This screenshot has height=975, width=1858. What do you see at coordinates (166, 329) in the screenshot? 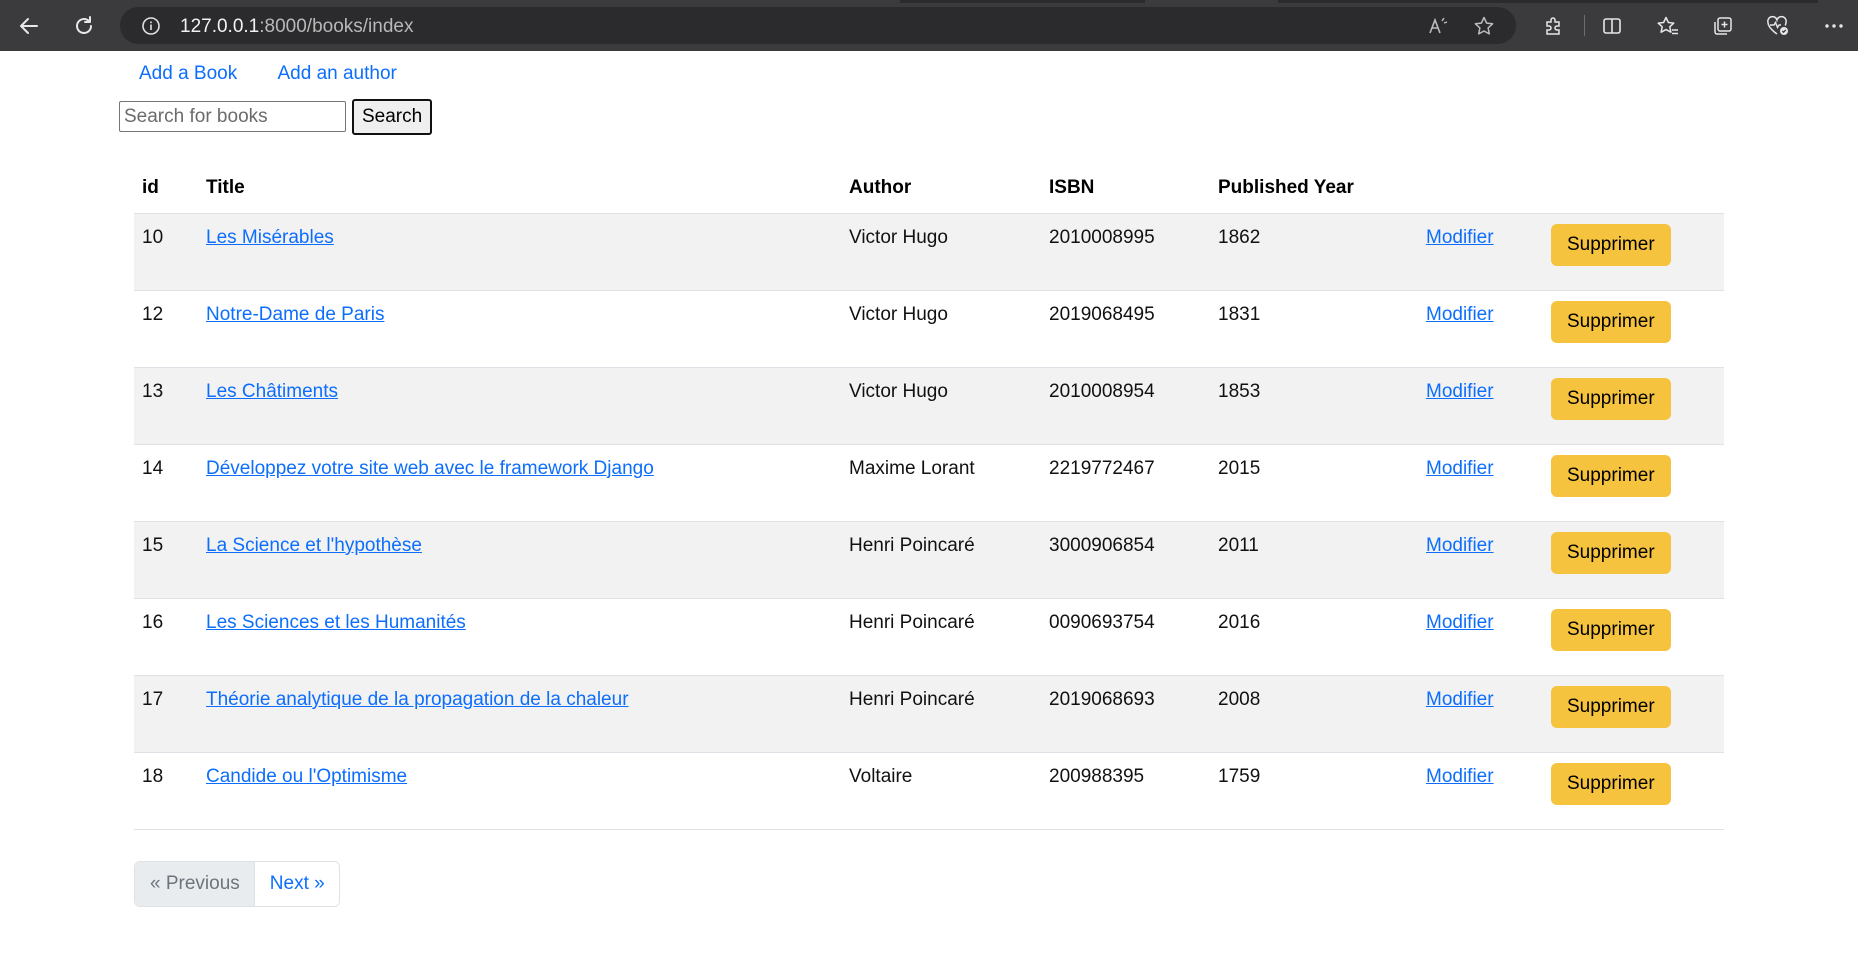
I see `cell-id: 12` at bounding box center [166, 329].